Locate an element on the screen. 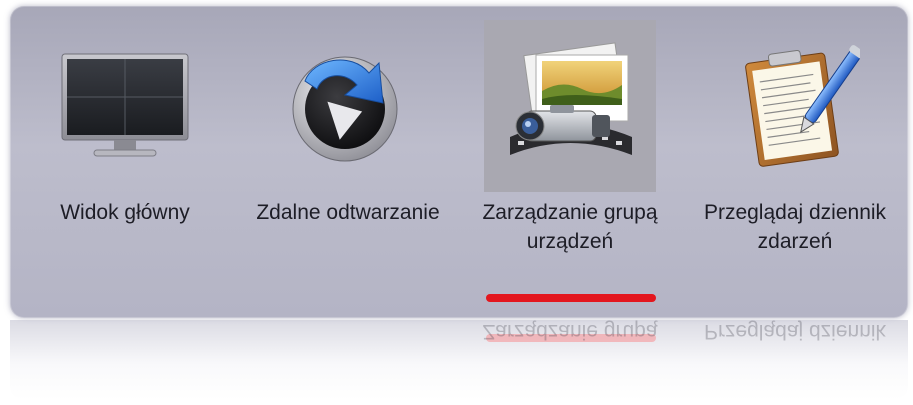  monitor-icon is located at coordinates (125, 106).